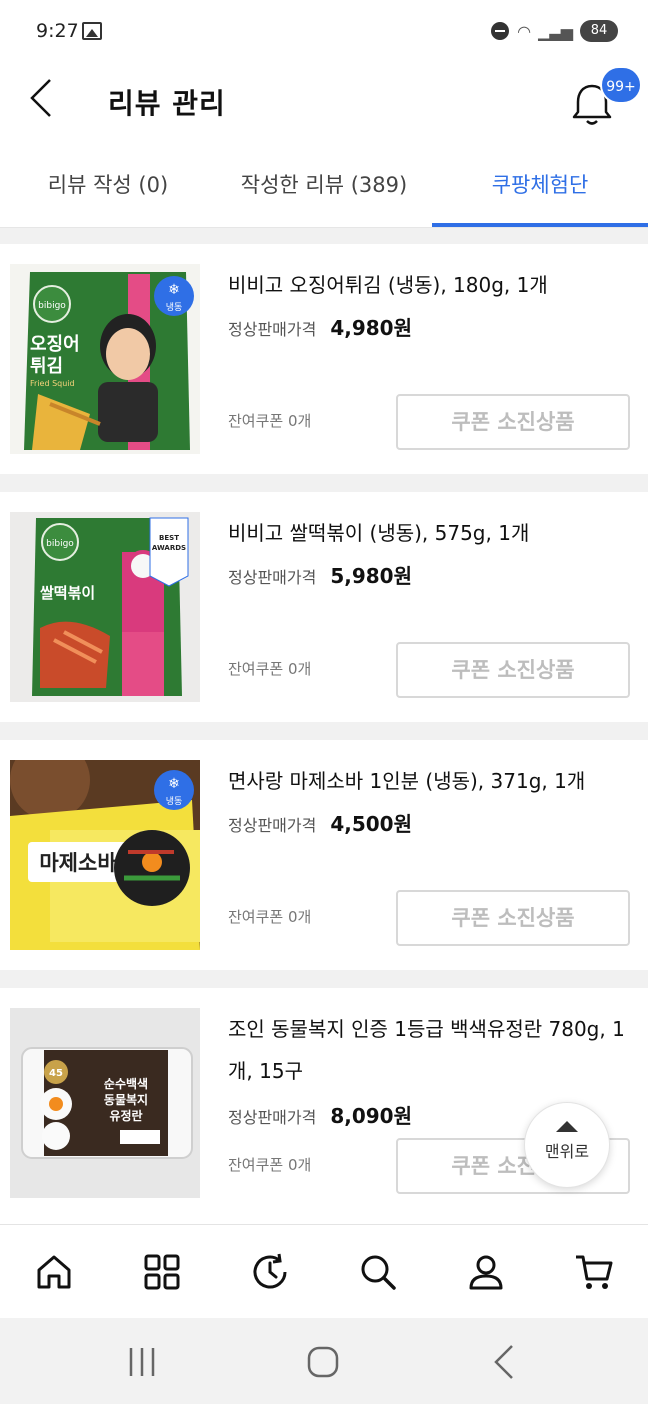 This screenshot has height=1404, width=648. What do you see at coordinates (506, 1362) in the screenshot?
I see `back-button-icon` at bounding box center [506, 1362].